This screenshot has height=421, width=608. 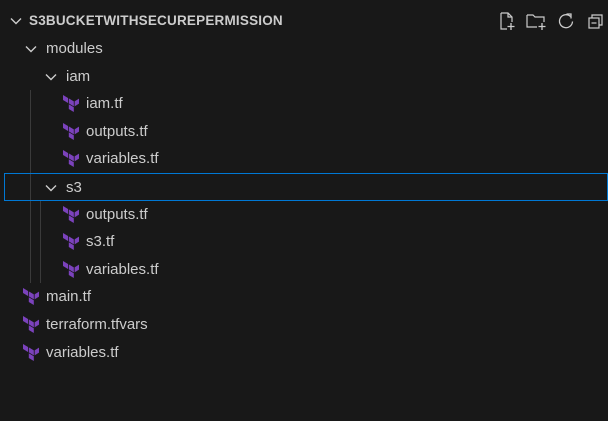 I want to click on tree-file-row: iam.tf, so click(x=303, y=104).